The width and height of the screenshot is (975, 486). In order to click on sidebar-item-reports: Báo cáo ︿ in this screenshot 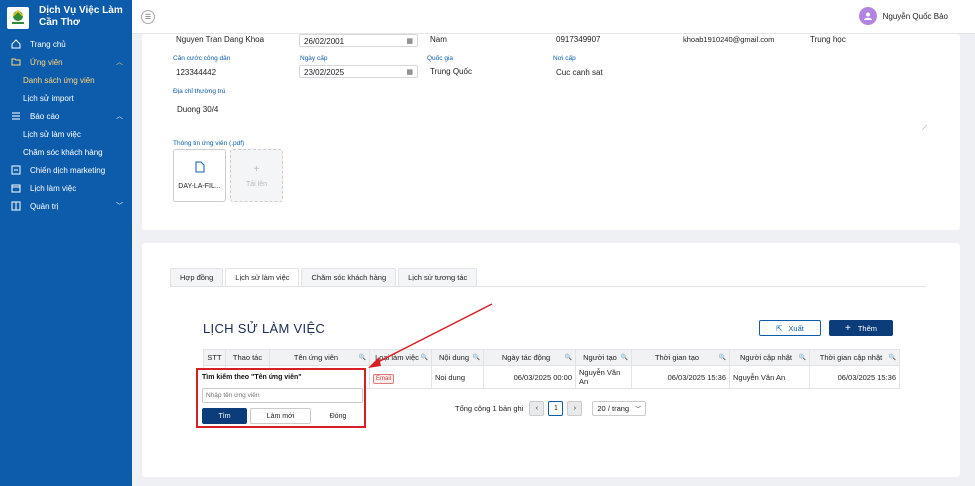, I will do `click(66, 116)`.